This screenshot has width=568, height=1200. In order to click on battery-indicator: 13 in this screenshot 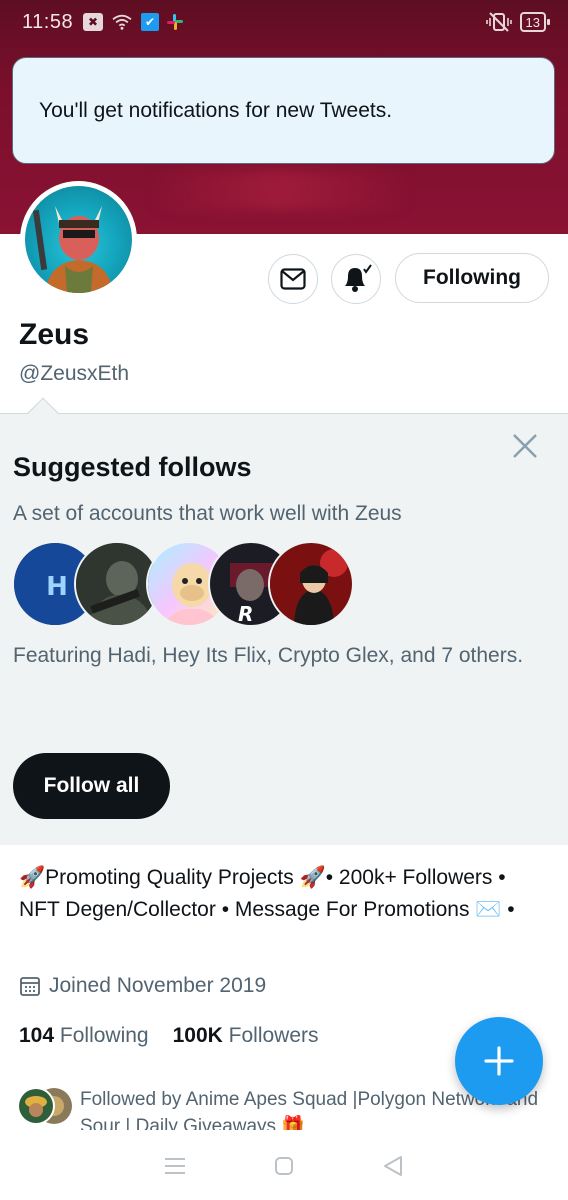, I will do `click(535, 22)`.